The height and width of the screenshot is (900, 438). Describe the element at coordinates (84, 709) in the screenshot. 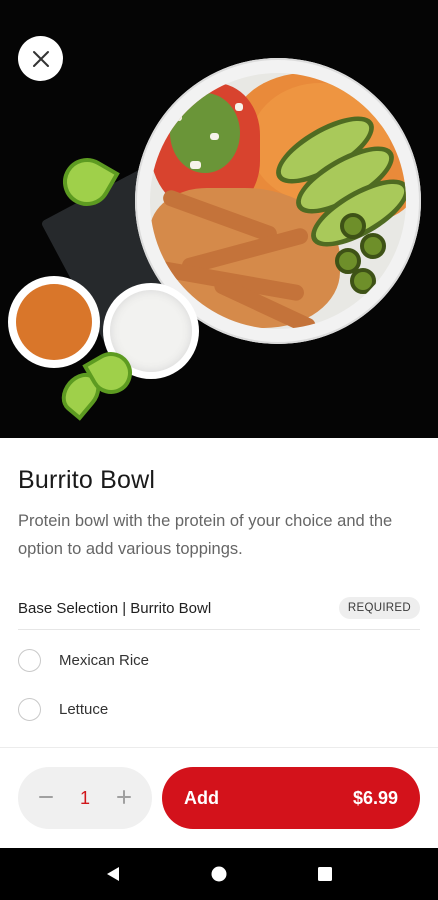

I see `option-label: Lettuce` at that location.